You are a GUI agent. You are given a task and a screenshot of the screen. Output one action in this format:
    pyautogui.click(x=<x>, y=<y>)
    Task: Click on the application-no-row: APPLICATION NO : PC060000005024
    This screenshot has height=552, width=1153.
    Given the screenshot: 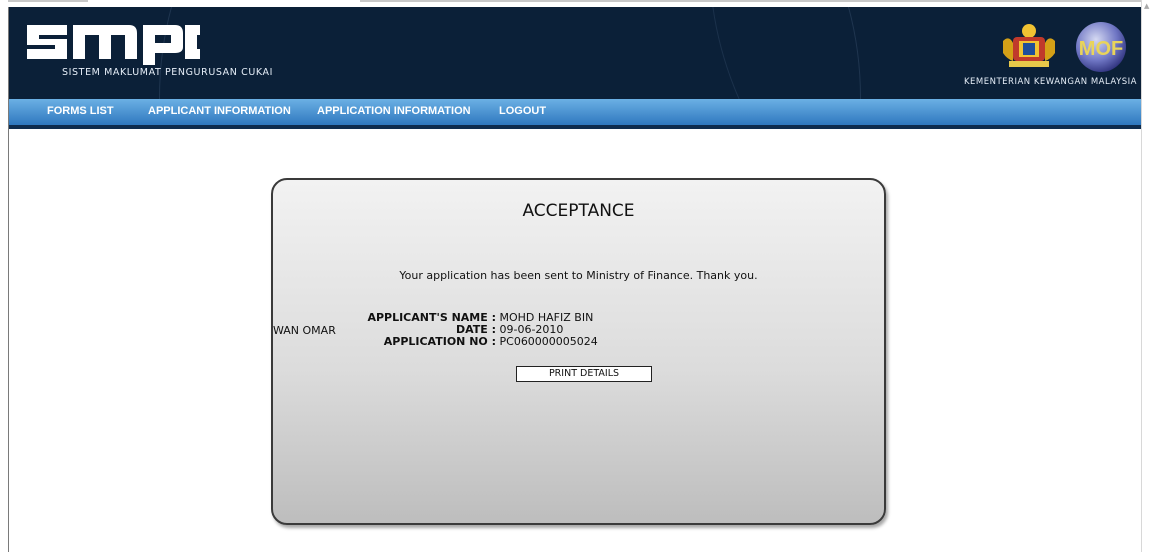 What is the action you would take?
    pyautogui.click(x=440, y=341)
    